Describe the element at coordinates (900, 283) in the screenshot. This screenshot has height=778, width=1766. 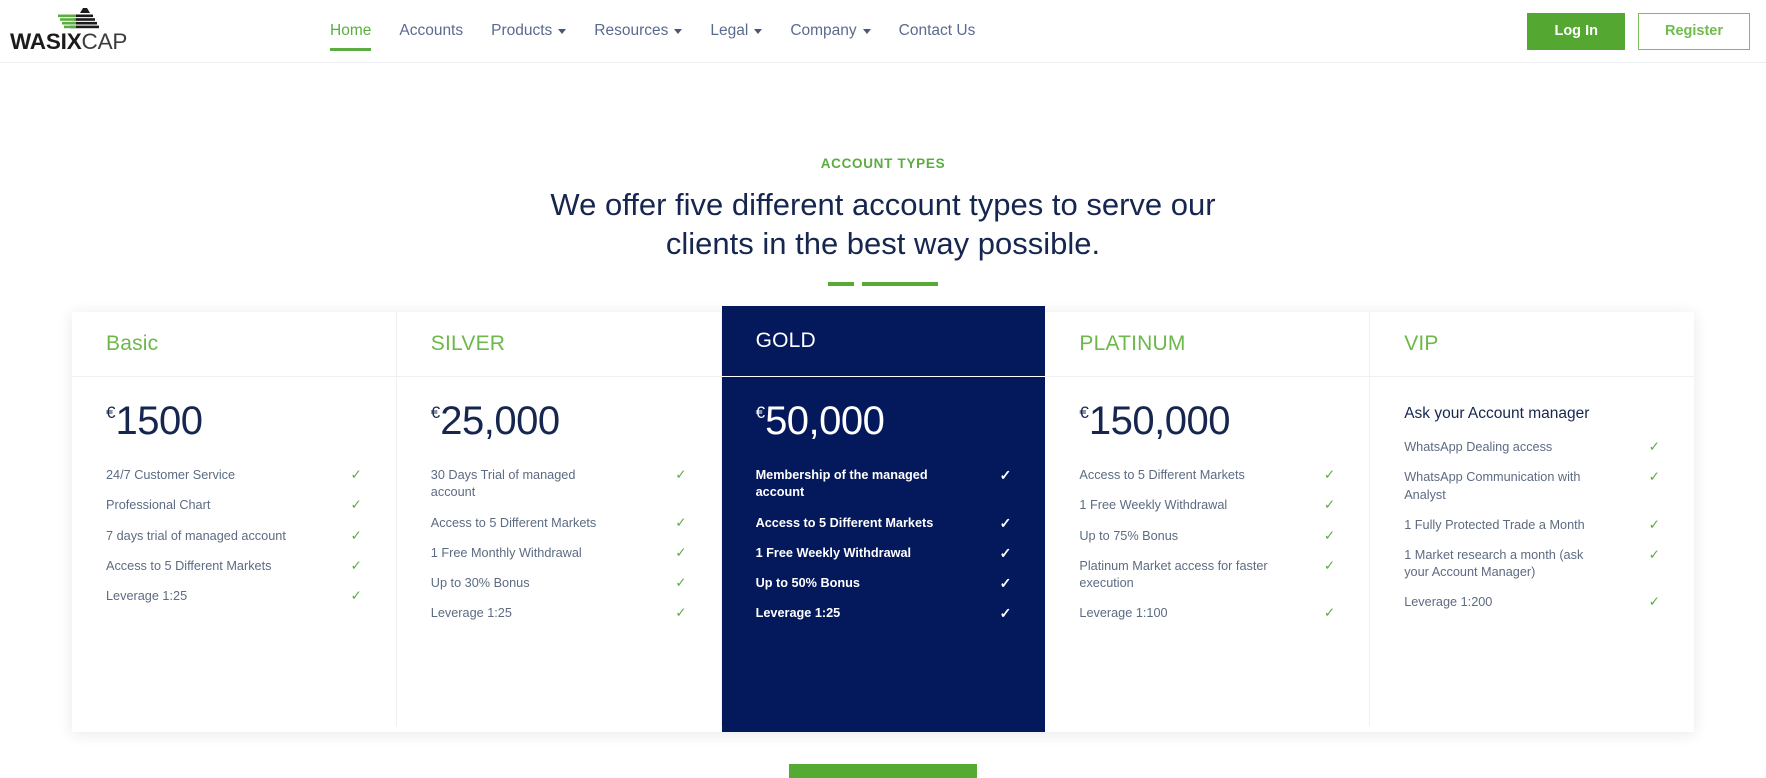
I see `divider-segment-long` at that location.